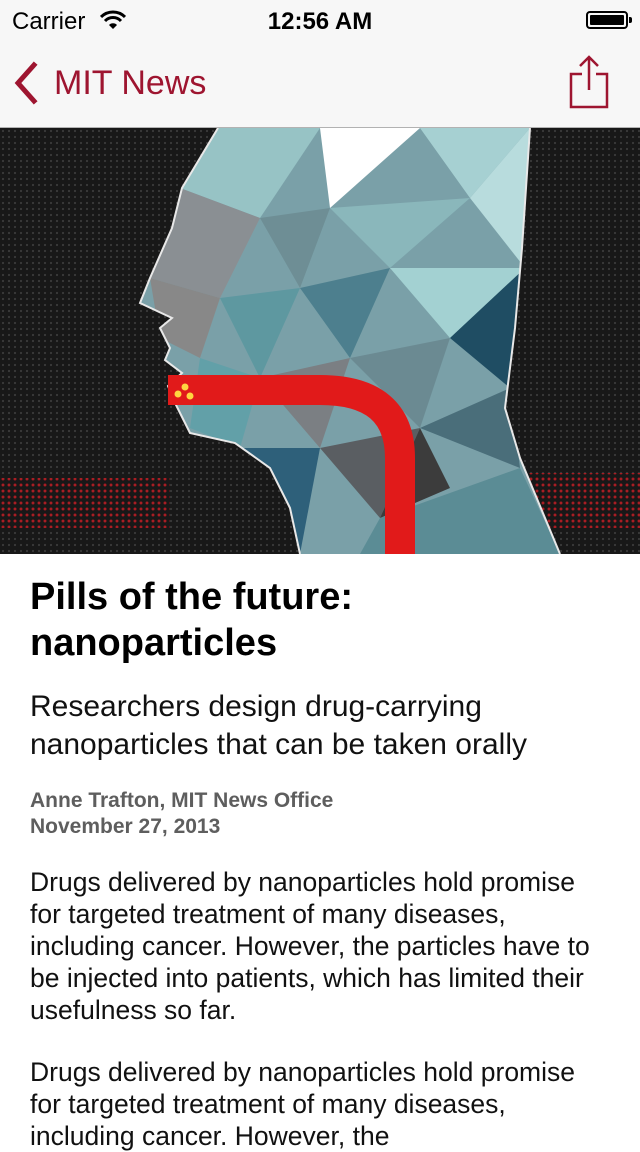  I want to click on article-author: Anne Trafton, MIT News Office, so click(182, 800).